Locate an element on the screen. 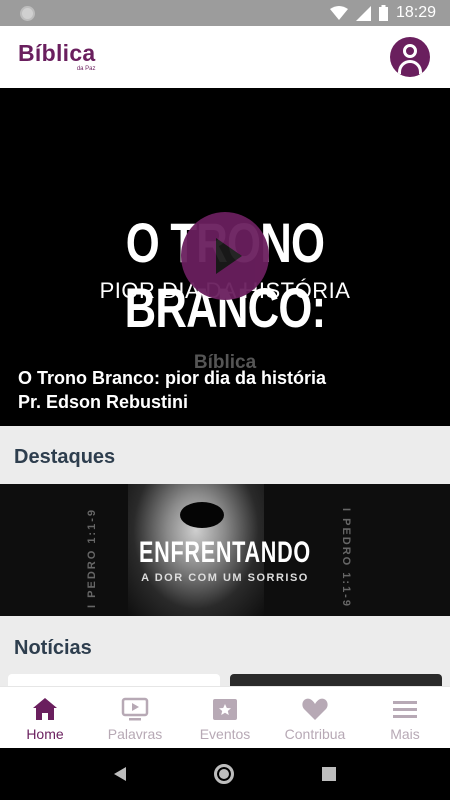 The width and height of the screenshot is (450, 800). video-icon is located at coordinates (135, 709).